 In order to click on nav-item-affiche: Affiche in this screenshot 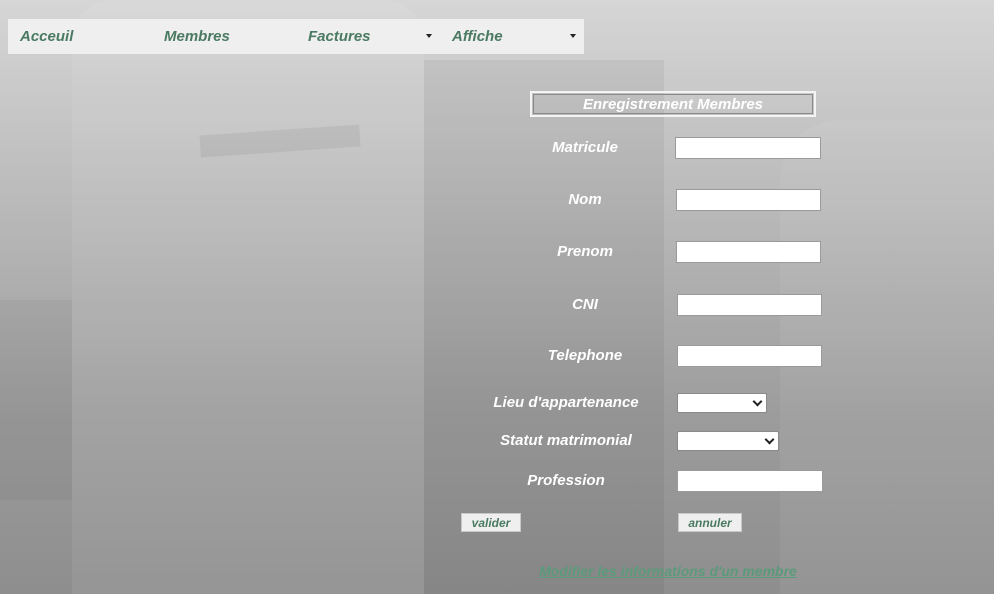, I will do `click(477, 36)`.